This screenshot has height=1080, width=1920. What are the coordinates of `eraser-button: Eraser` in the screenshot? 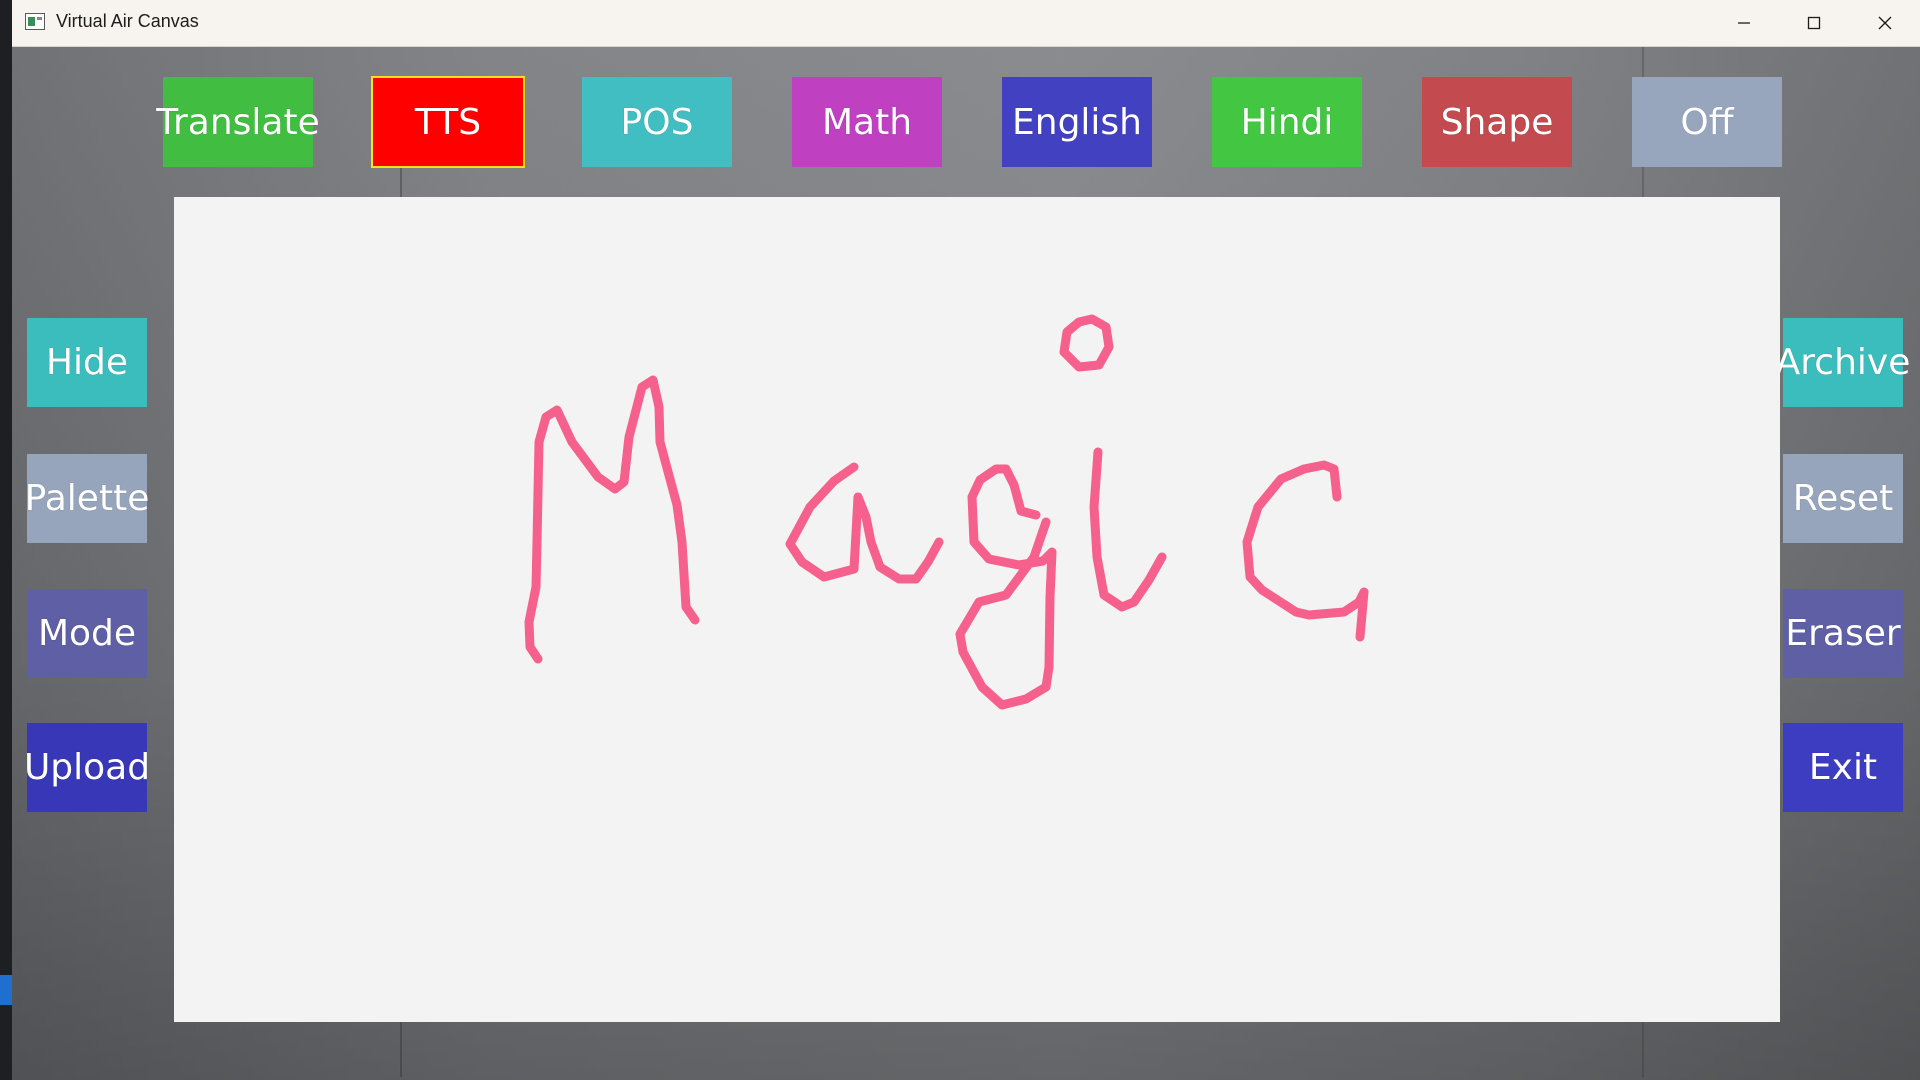 It's located at (1843, 633).